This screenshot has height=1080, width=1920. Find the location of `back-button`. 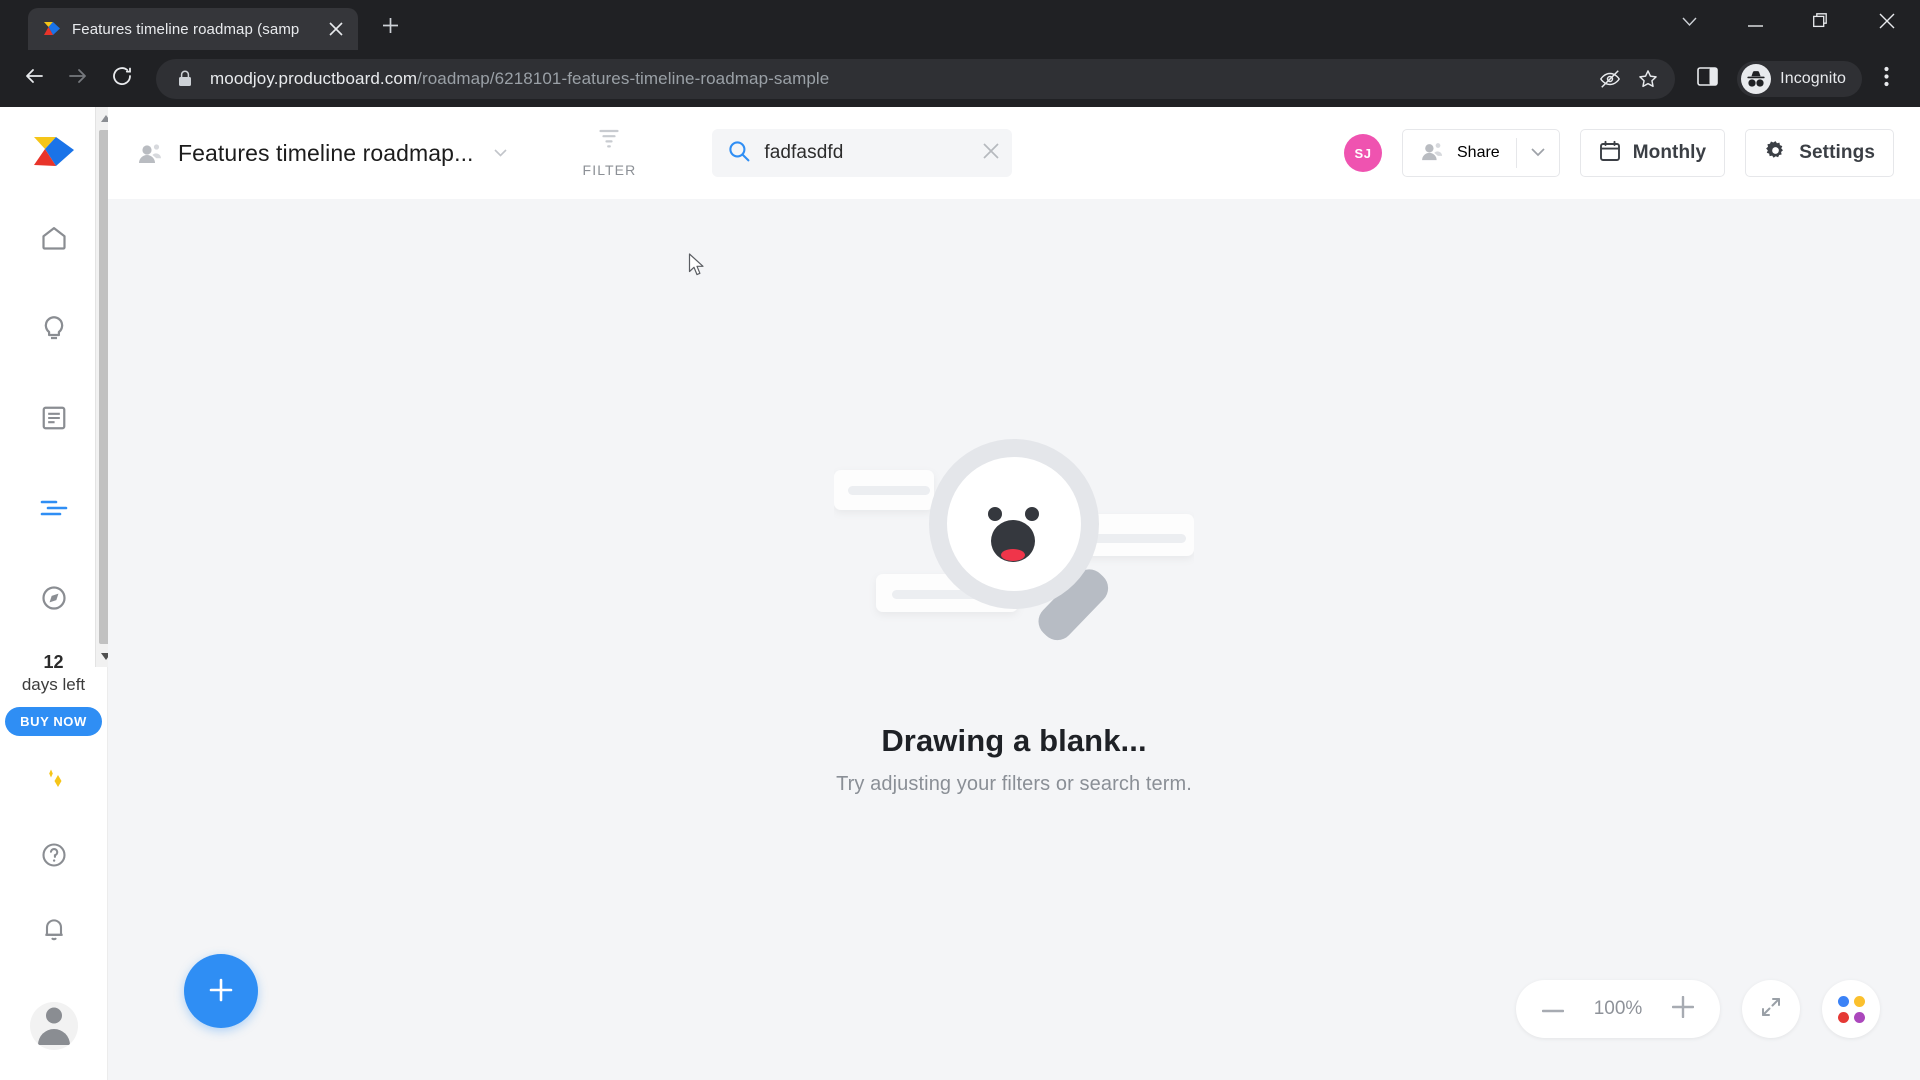

back-button is located at coordinates (34, 79).